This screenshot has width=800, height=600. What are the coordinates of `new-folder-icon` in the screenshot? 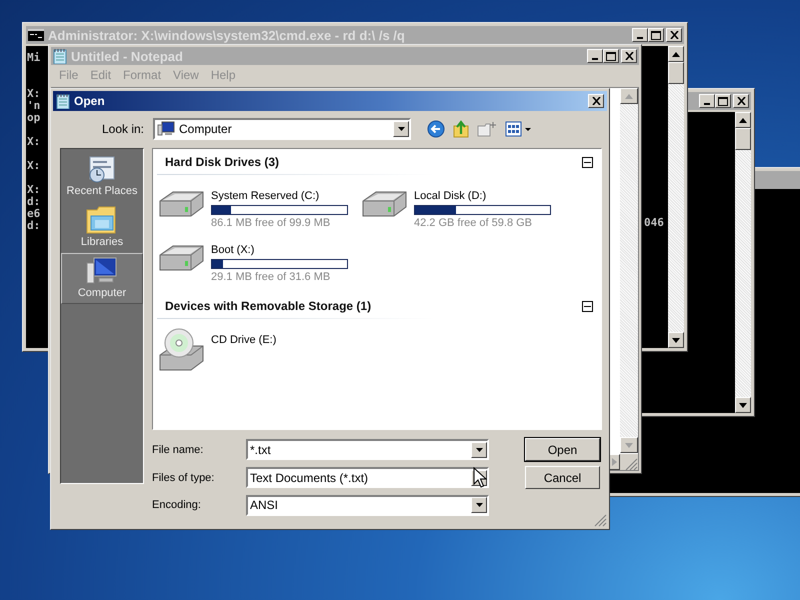 It's located at (487, 129).